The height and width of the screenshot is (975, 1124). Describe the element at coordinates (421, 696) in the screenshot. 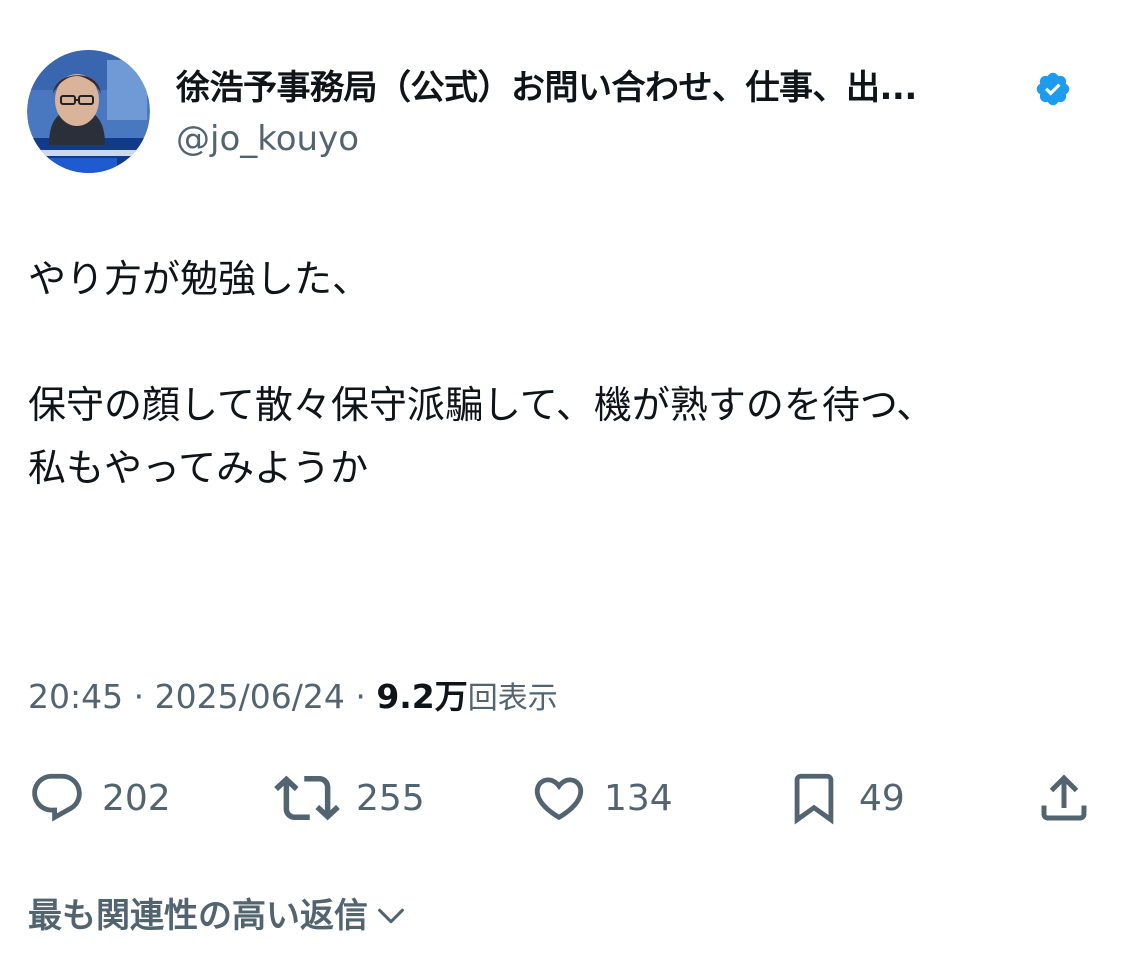

I see `views-count: 9.2万` at that location.